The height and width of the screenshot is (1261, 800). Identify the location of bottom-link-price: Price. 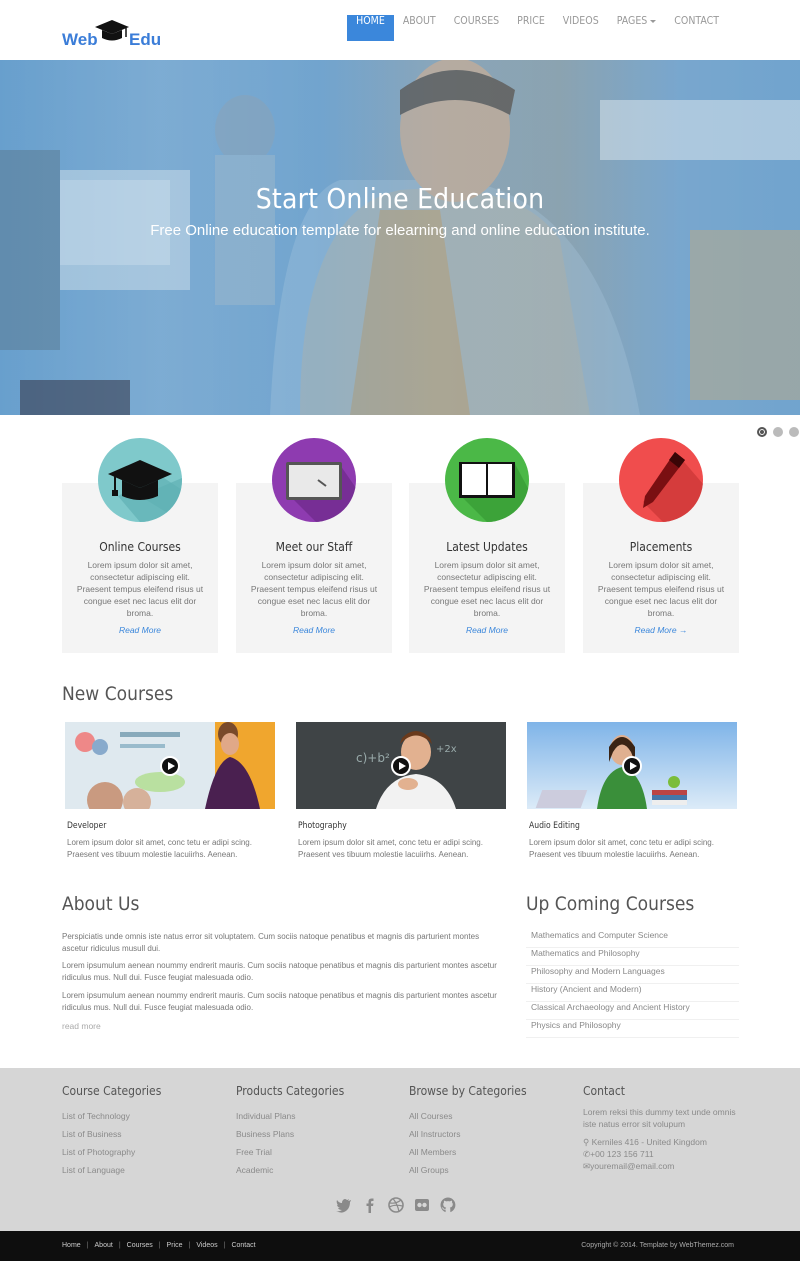
(175, 1245).